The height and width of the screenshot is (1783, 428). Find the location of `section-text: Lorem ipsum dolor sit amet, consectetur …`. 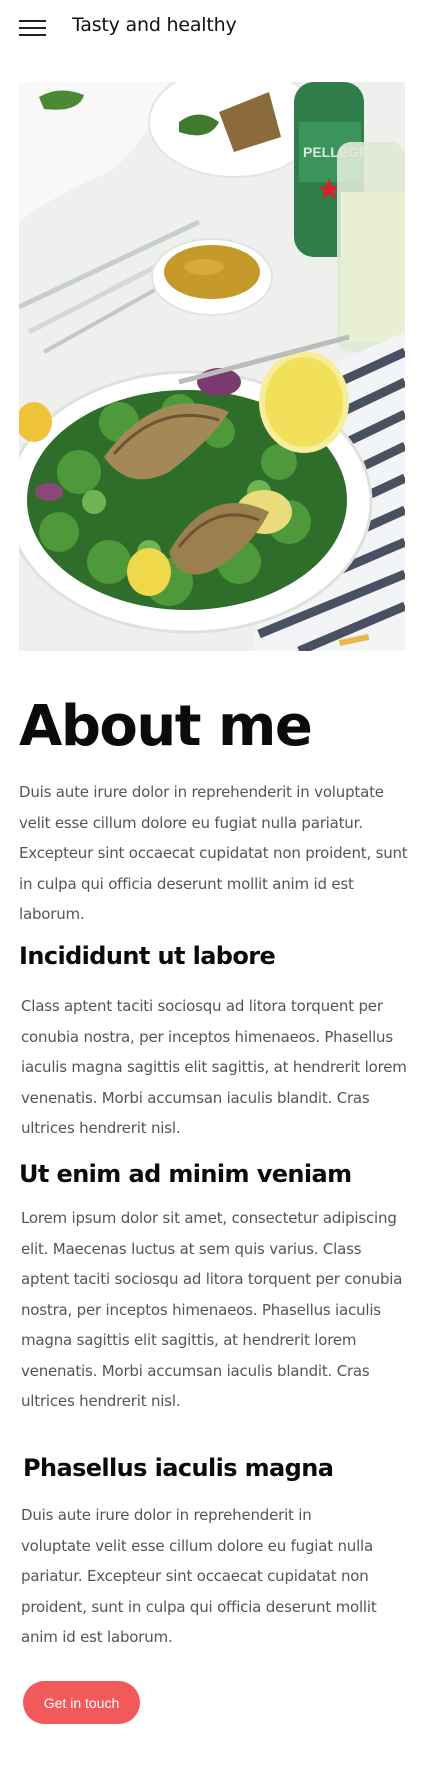

section-text: Lorem ipsum dolor sit amet, consectetur … is located at coordinates (212, 1309).